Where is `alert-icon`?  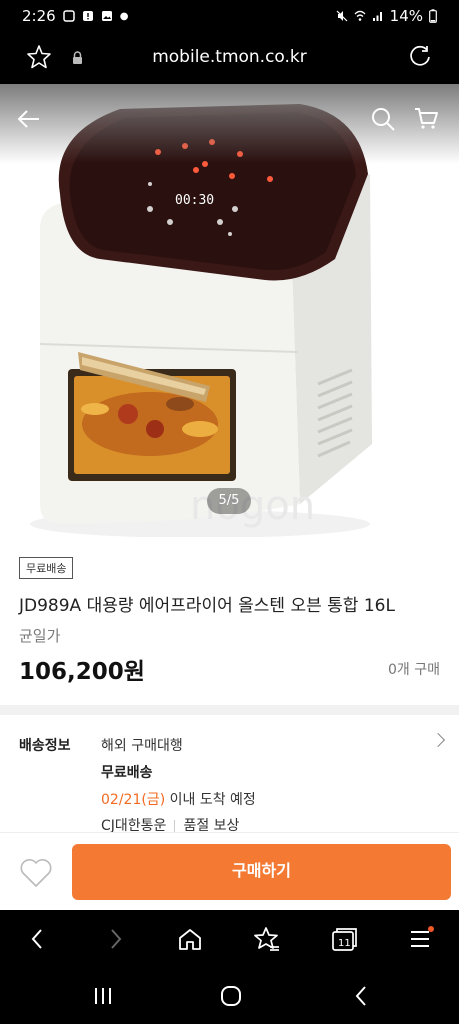 alert-icon is located at coordinates (87, 16).